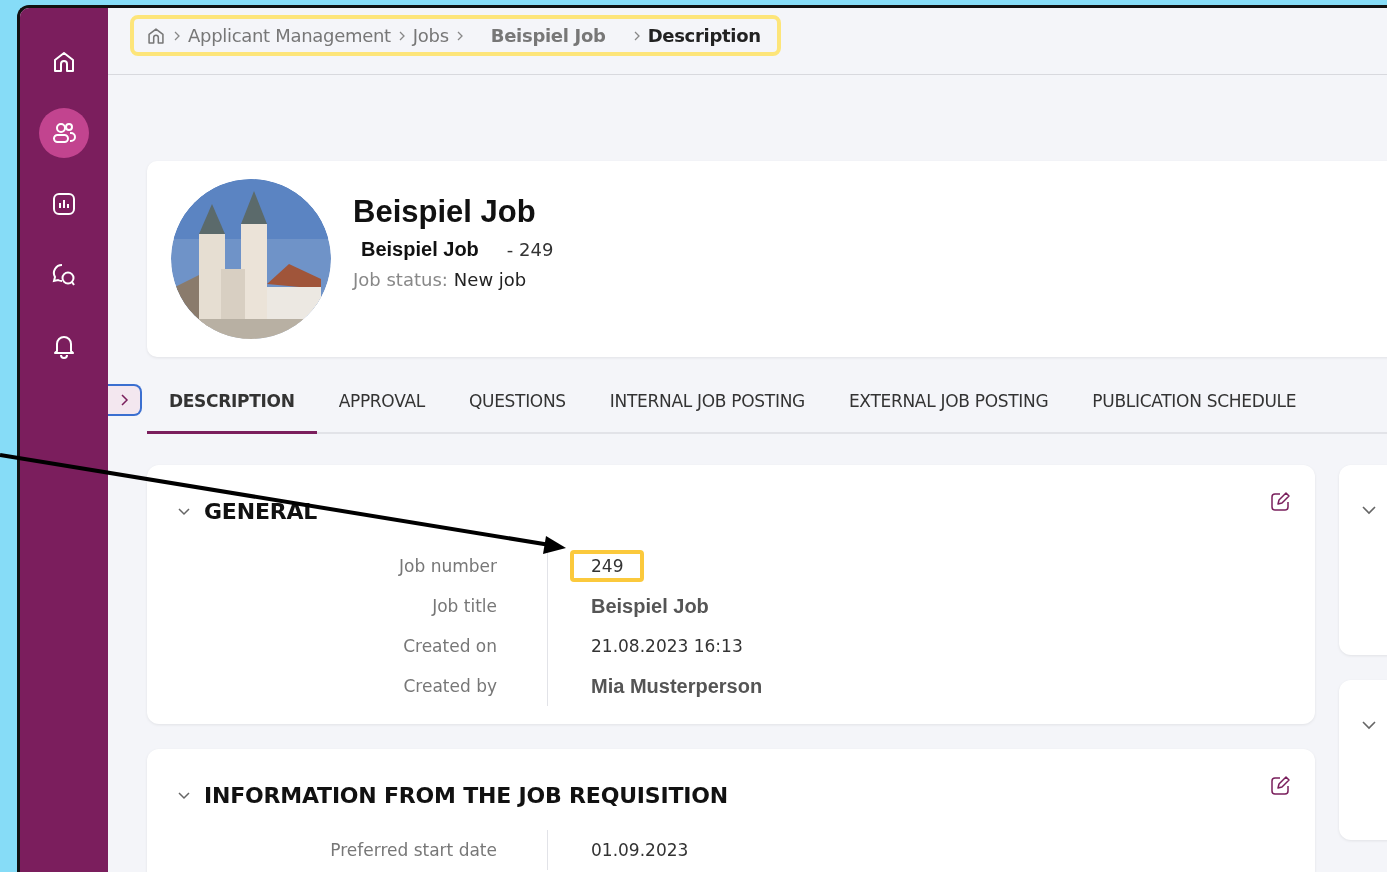 This screenshot has width=1387, height=872. I want to click on breadcrumb-link: Applicant Management, so click(289, 35).